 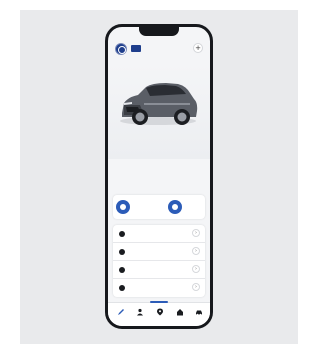 I want to click on vehicle-hero, so click(x=159, y=111).